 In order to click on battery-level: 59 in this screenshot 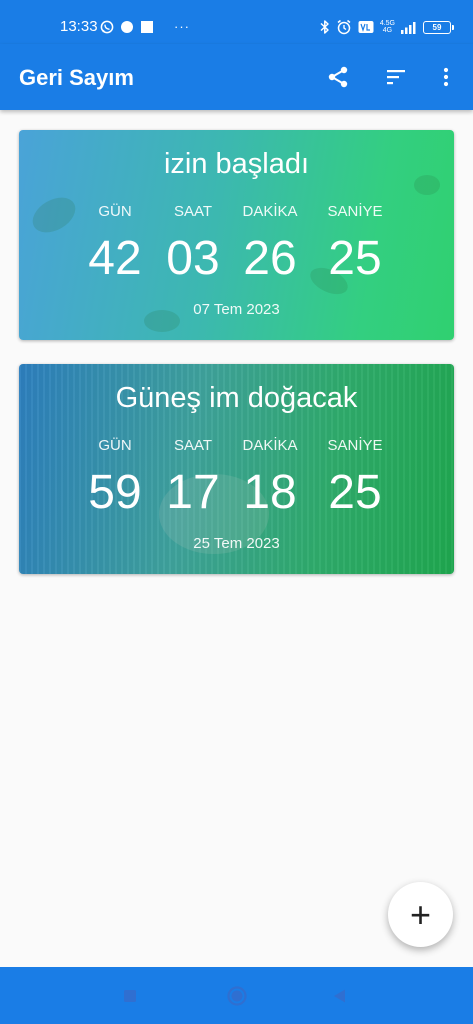, I will do `click(437, 27)`.